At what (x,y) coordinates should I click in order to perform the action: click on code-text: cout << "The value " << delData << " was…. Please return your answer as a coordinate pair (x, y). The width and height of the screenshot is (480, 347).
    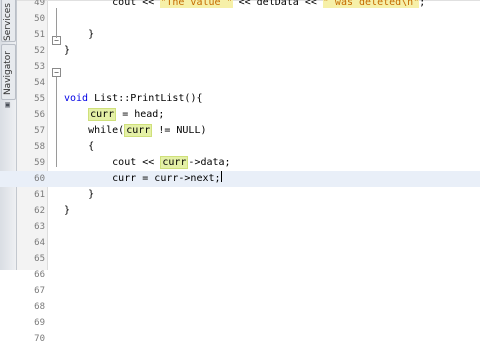
    Looking at the image, I should click on (244, 5).